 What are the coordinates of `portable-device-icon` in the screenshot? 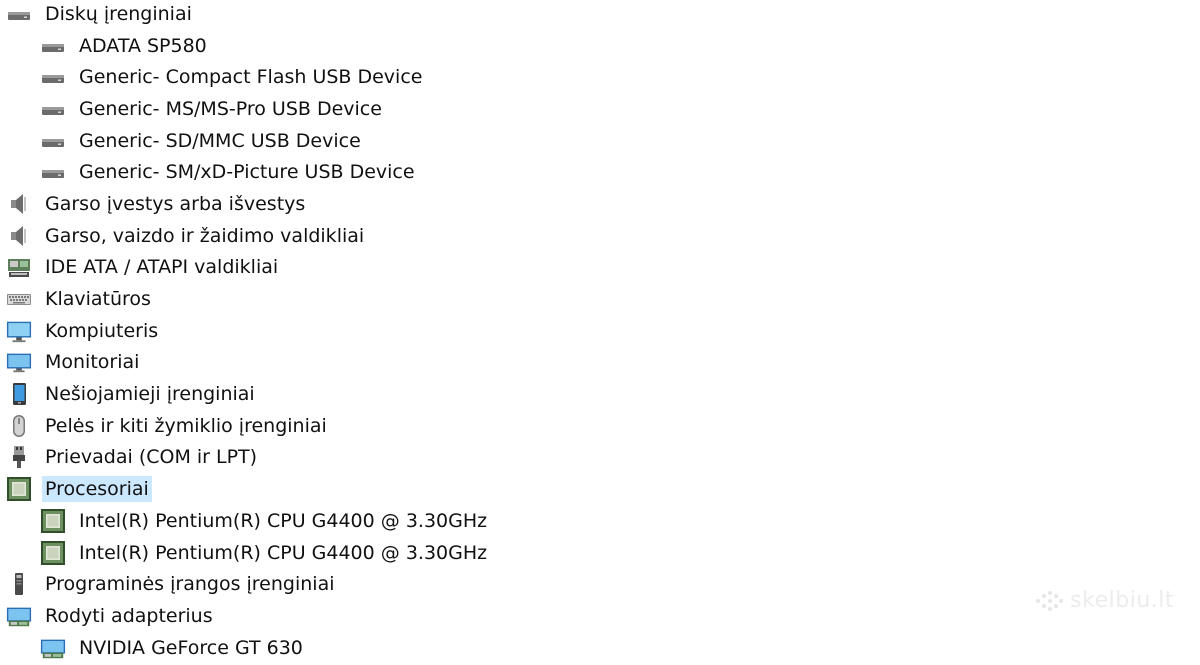 It's located at (19, 394).